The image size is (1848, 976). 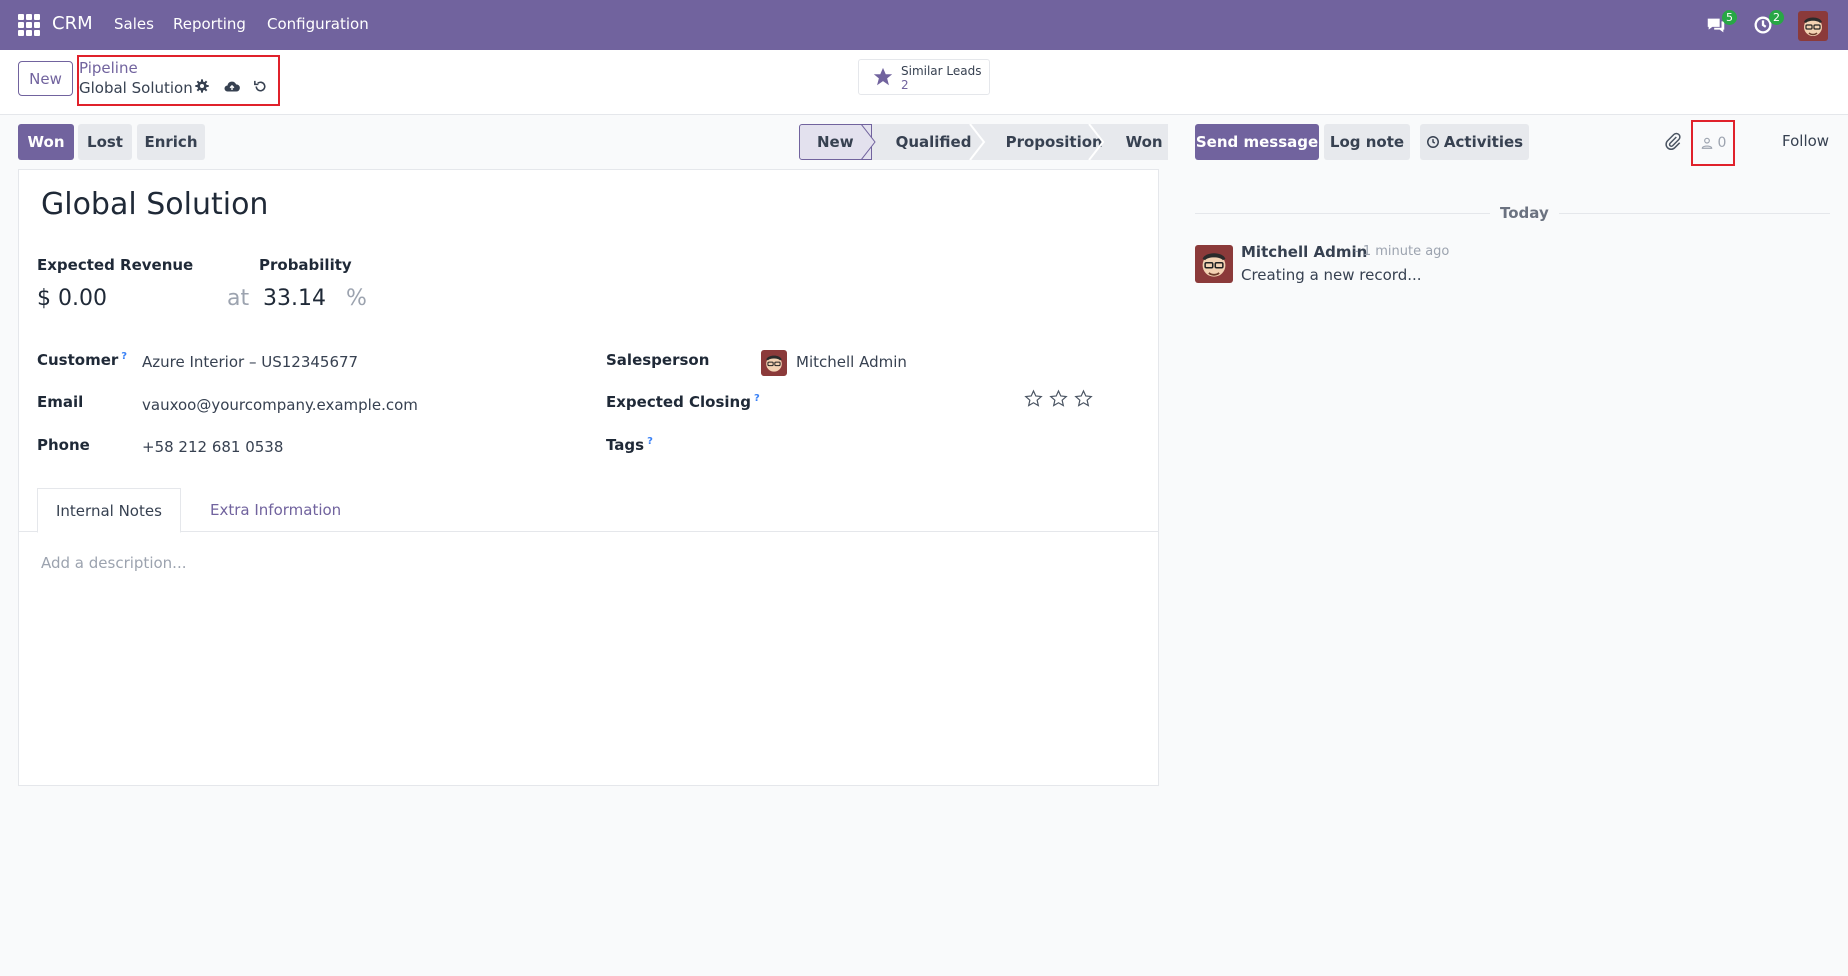 I want to click on apps-menu-icon, so click(x=29, y=25).